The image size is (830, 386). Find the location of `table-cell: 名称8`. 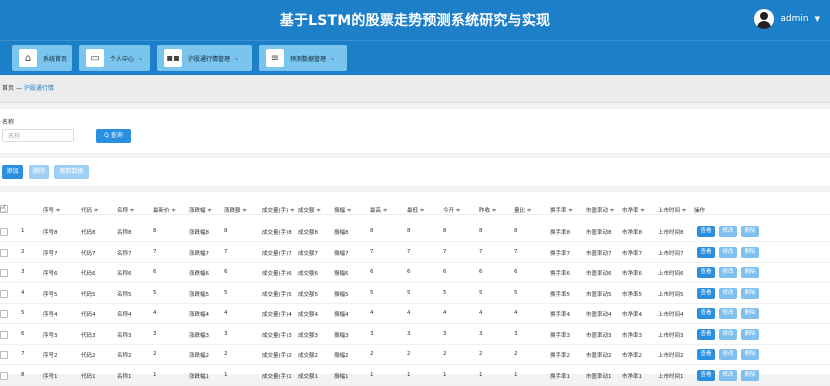

table-cell: 名称8 is located at coordinates (124, 233).